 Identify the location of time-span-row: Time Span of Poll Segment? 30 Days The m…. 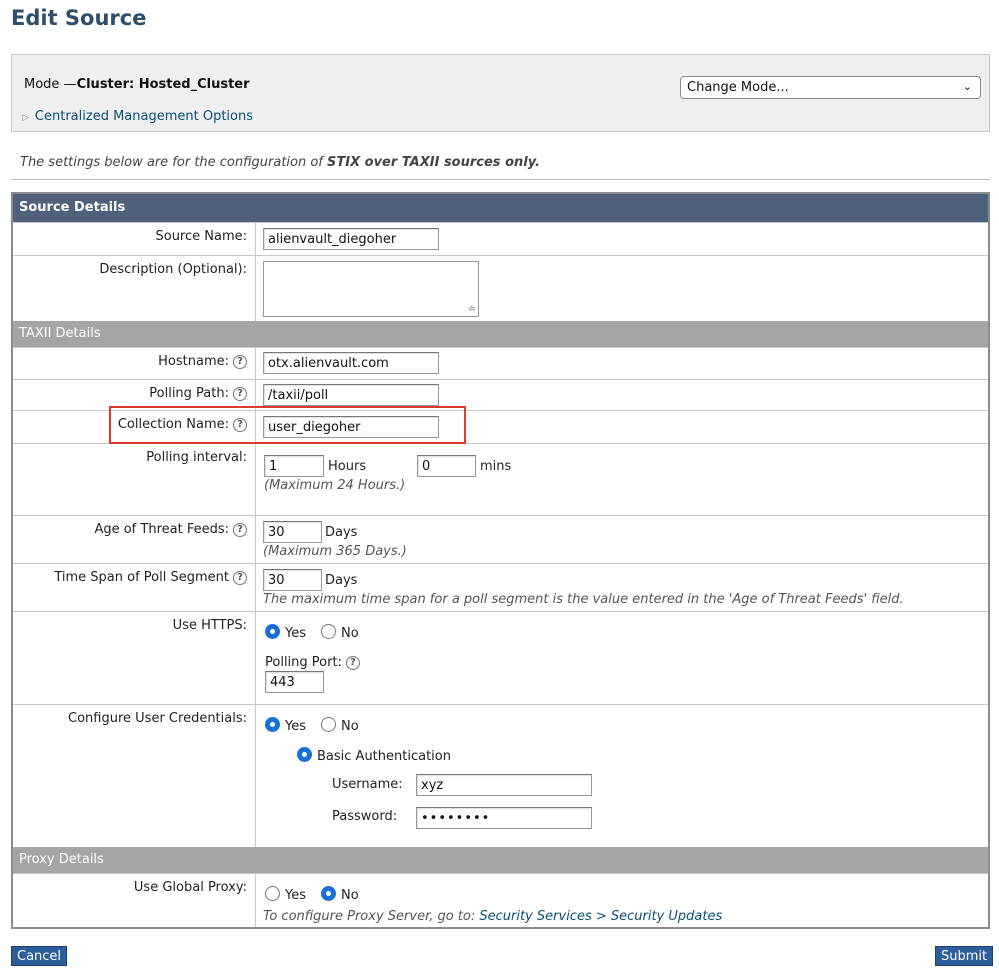
(500, 587).